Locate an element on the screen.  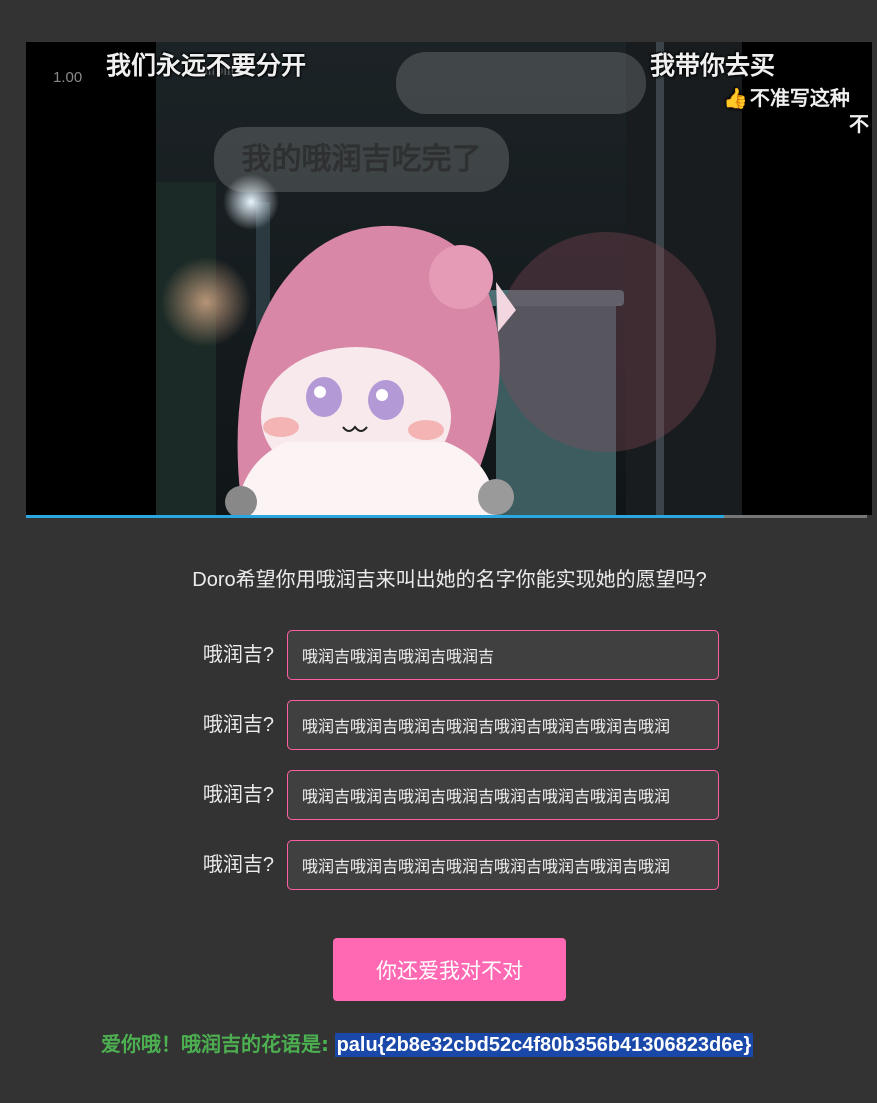
danmaku-comment-3: 👍 不准写这种 is located at coordinates (786, 96).